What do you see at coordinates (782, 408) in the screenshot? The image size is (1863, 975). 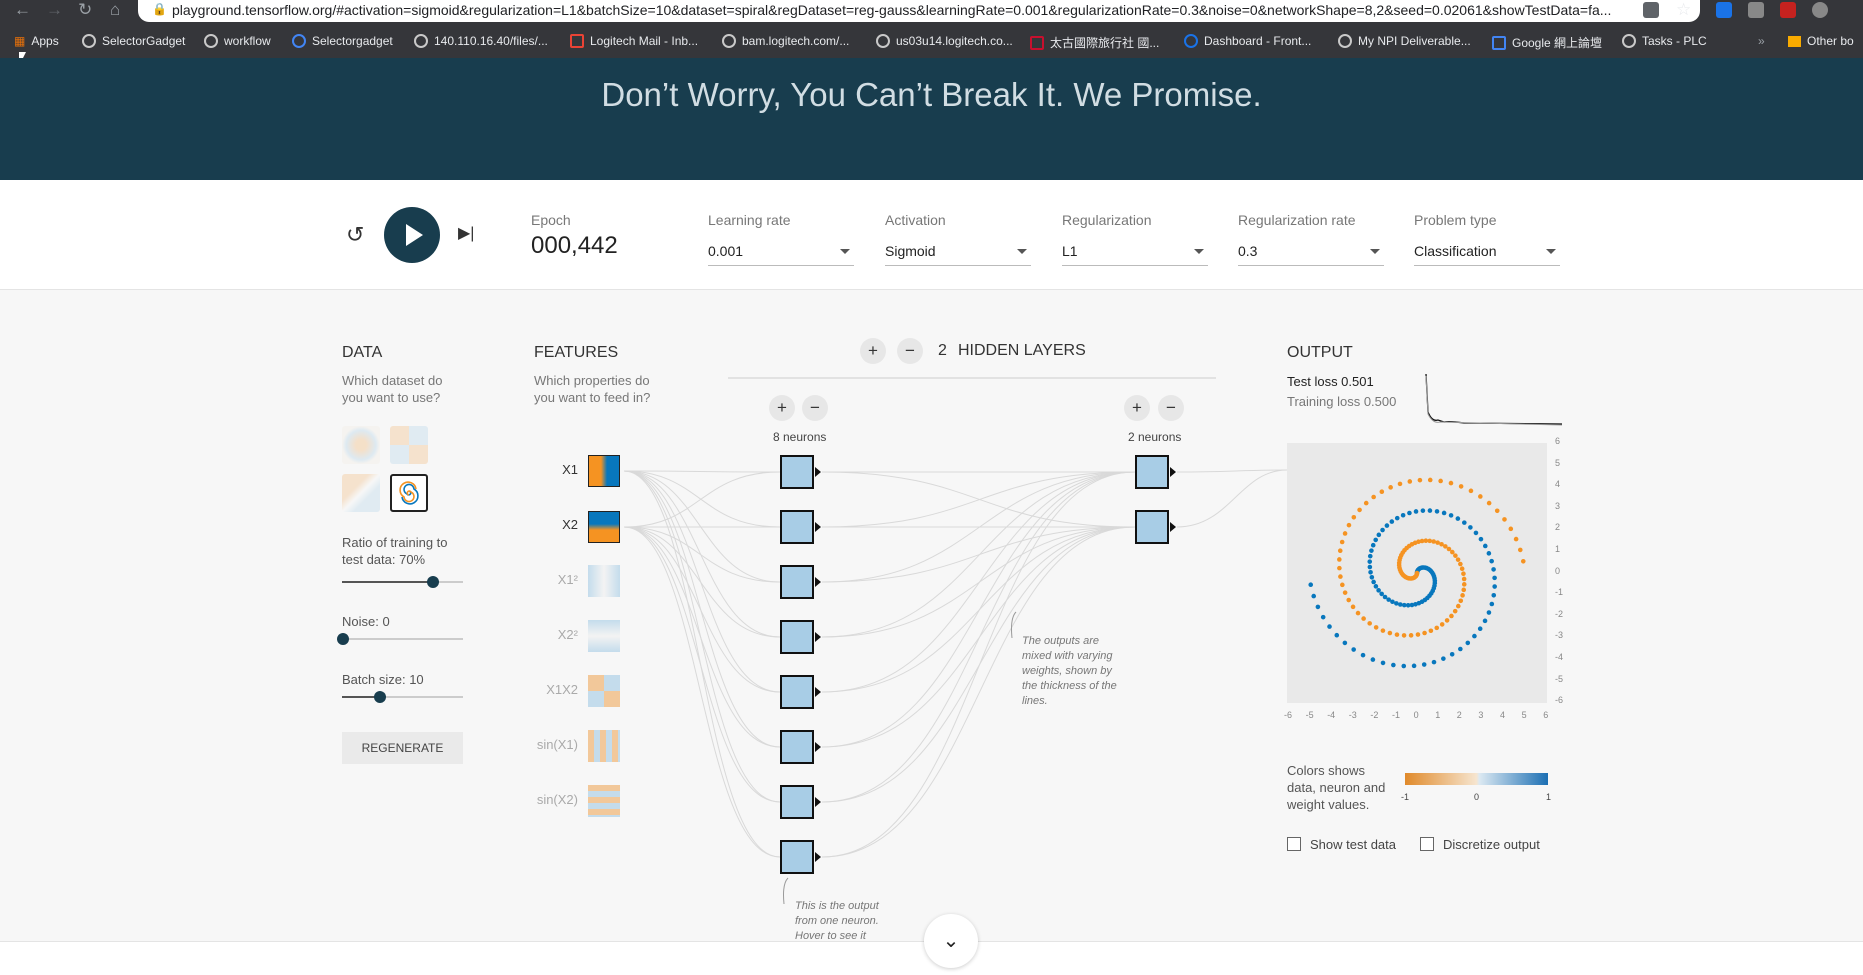 I see `add-neuron-layer1-button: +` at bounding box center [782, 408].